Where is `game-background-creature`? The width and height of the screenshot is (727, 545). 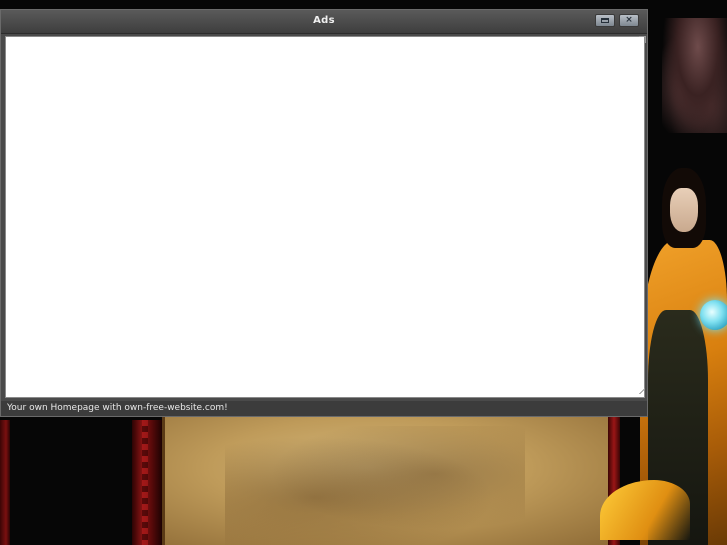
game-background-creature is located at coordinates (694, 75).